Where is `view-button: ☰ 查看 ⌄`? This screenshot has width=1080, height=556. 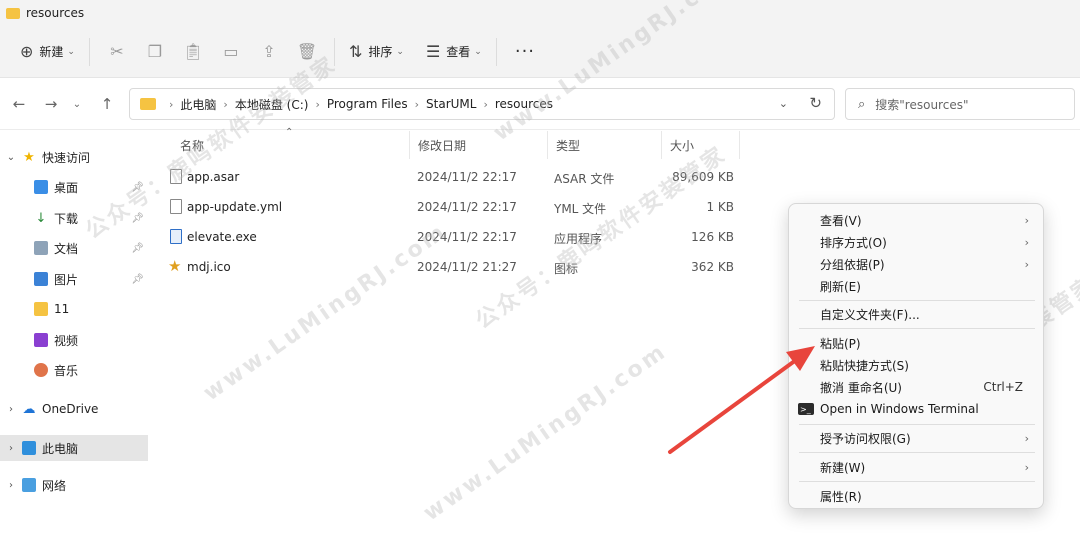
view-button: ☰ 查看 ⌄ is located at coordinates (454, 52).